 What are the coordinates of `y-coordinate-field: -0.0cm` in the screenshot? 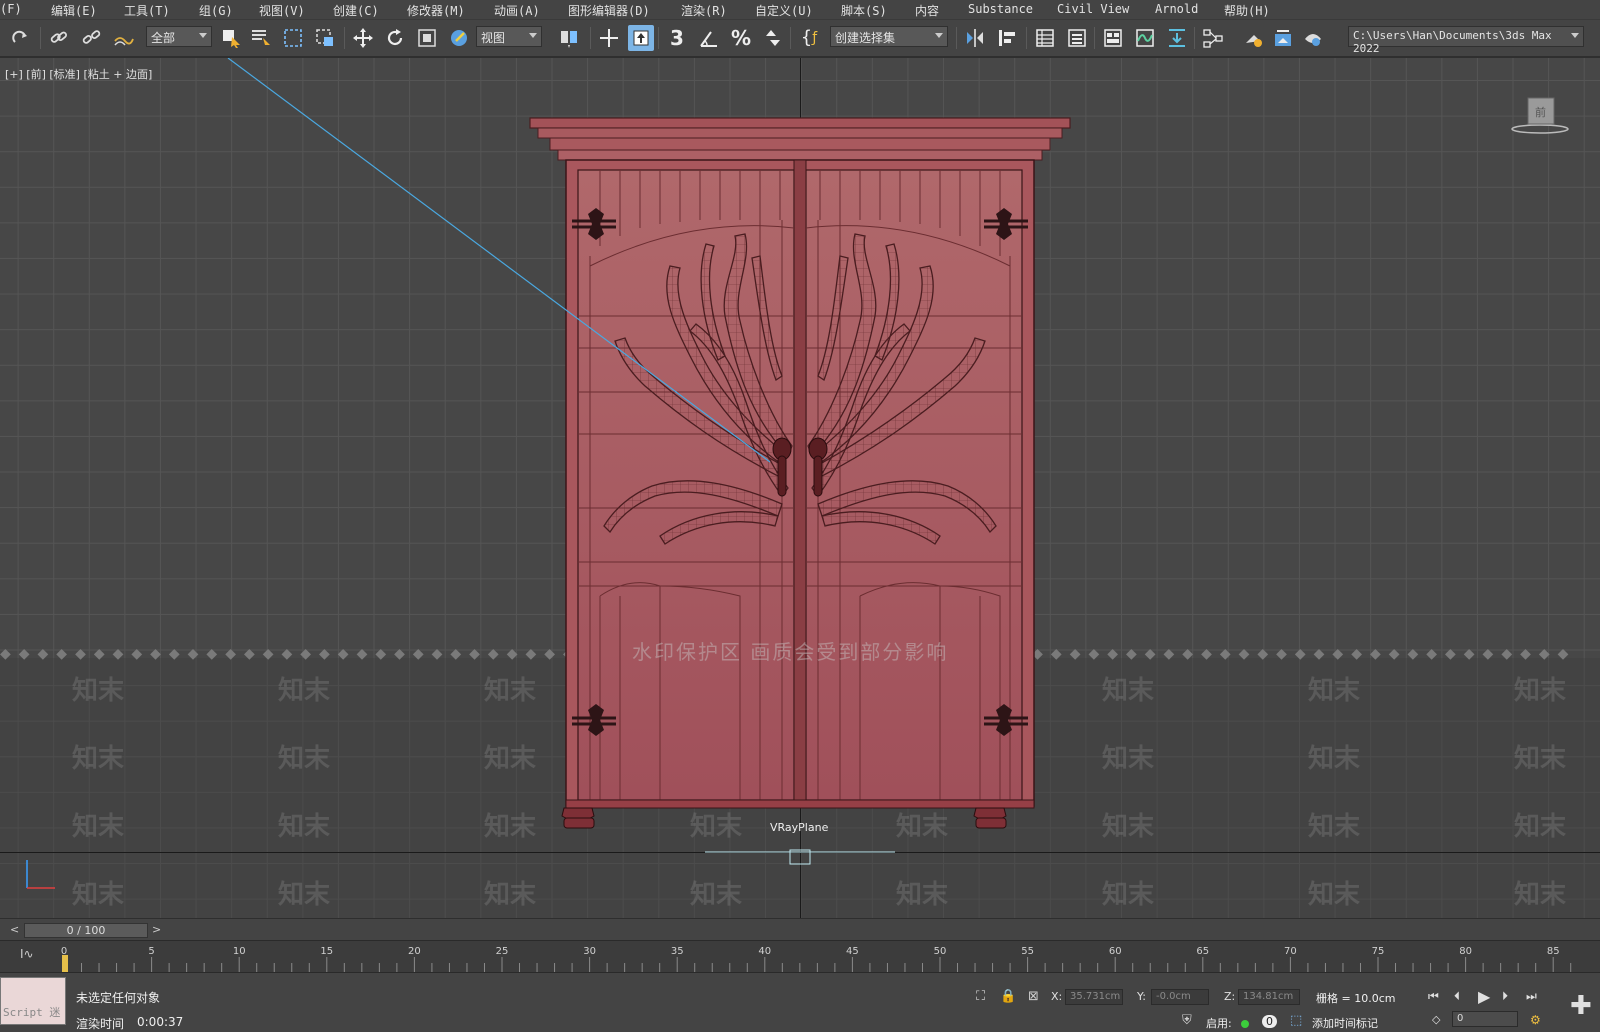 It's located at (1180, 997).